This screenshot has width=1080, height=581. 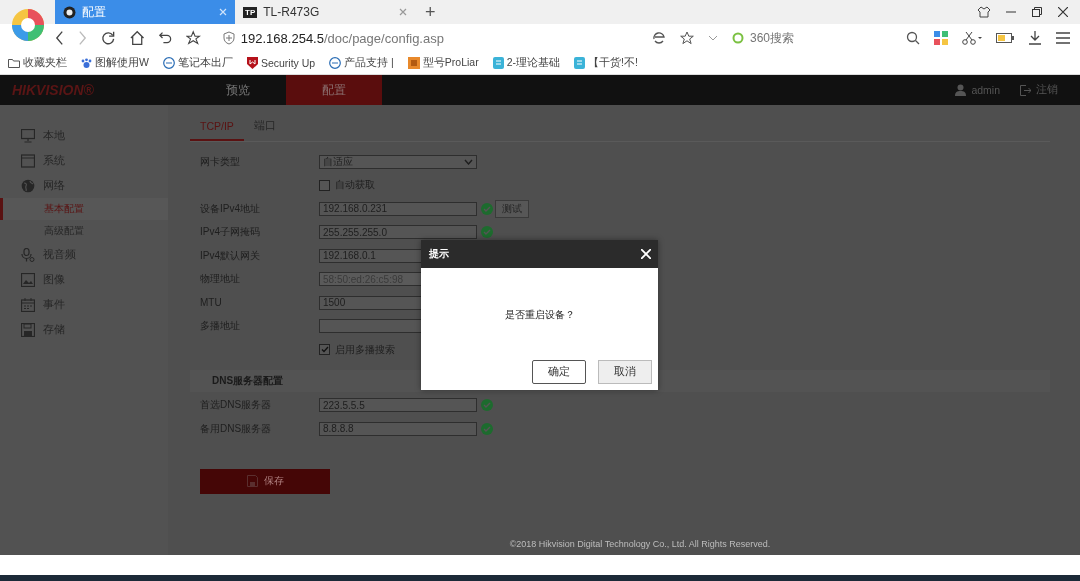 I want to click on folder-icon, so click(x=14, y=63).